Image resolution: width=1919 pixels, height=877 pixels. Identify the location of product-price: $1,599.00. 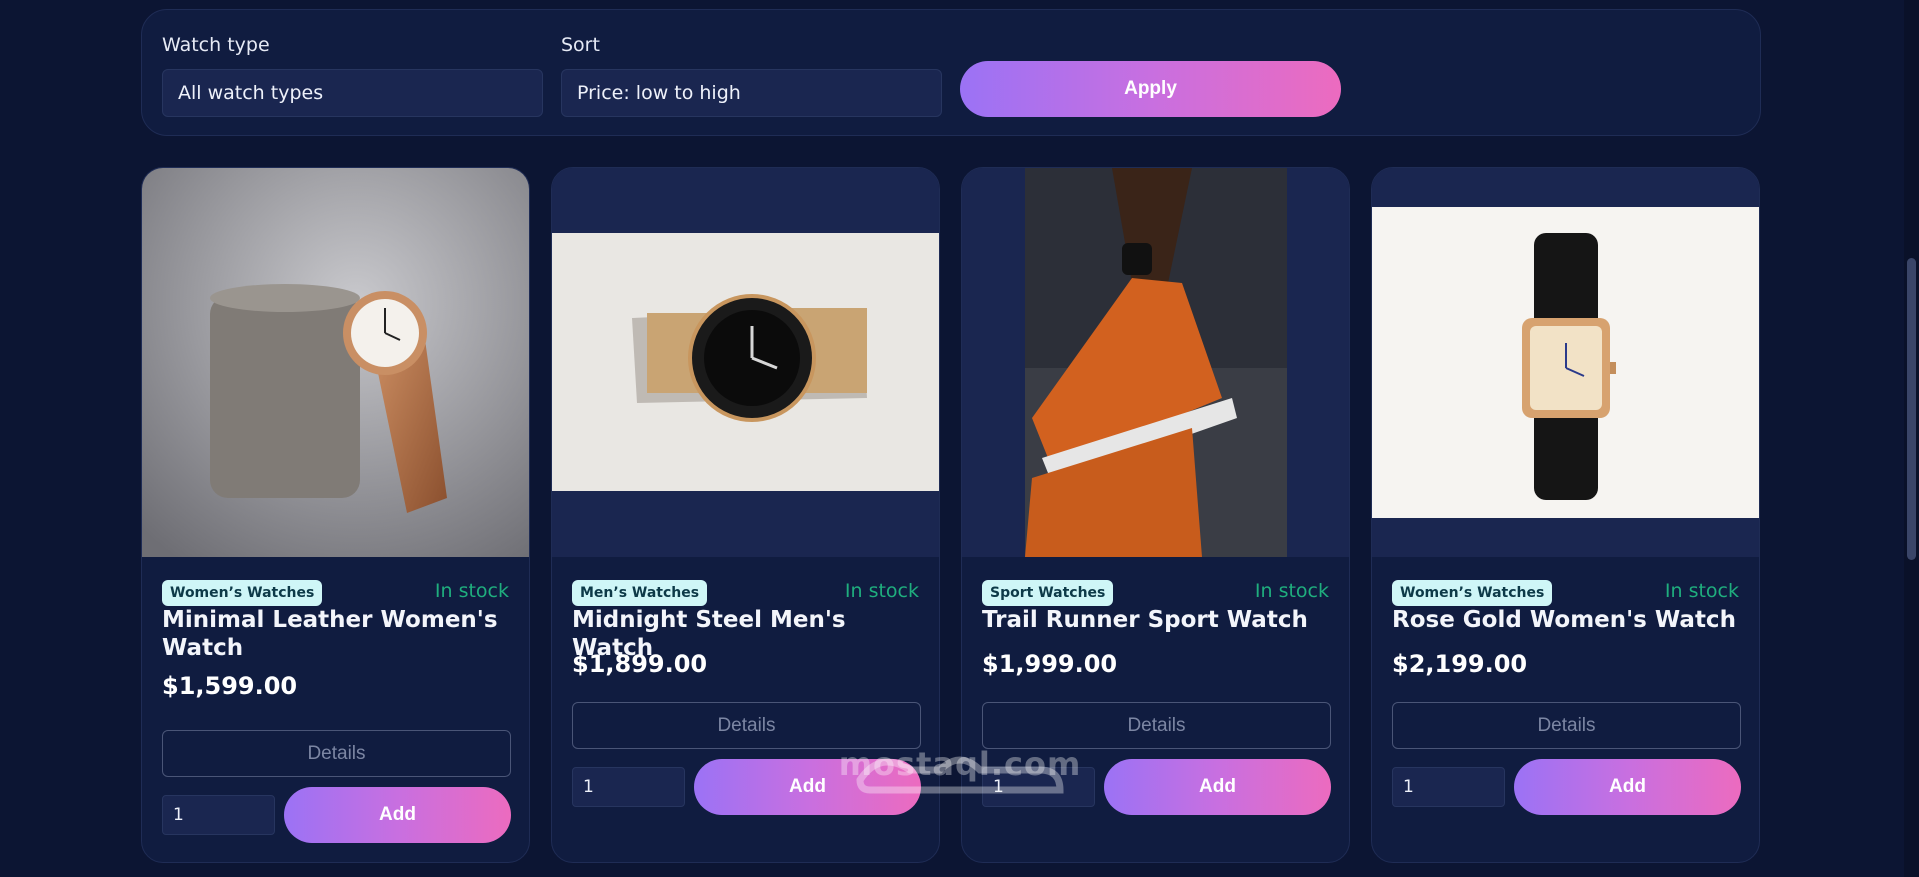
(230, 686).